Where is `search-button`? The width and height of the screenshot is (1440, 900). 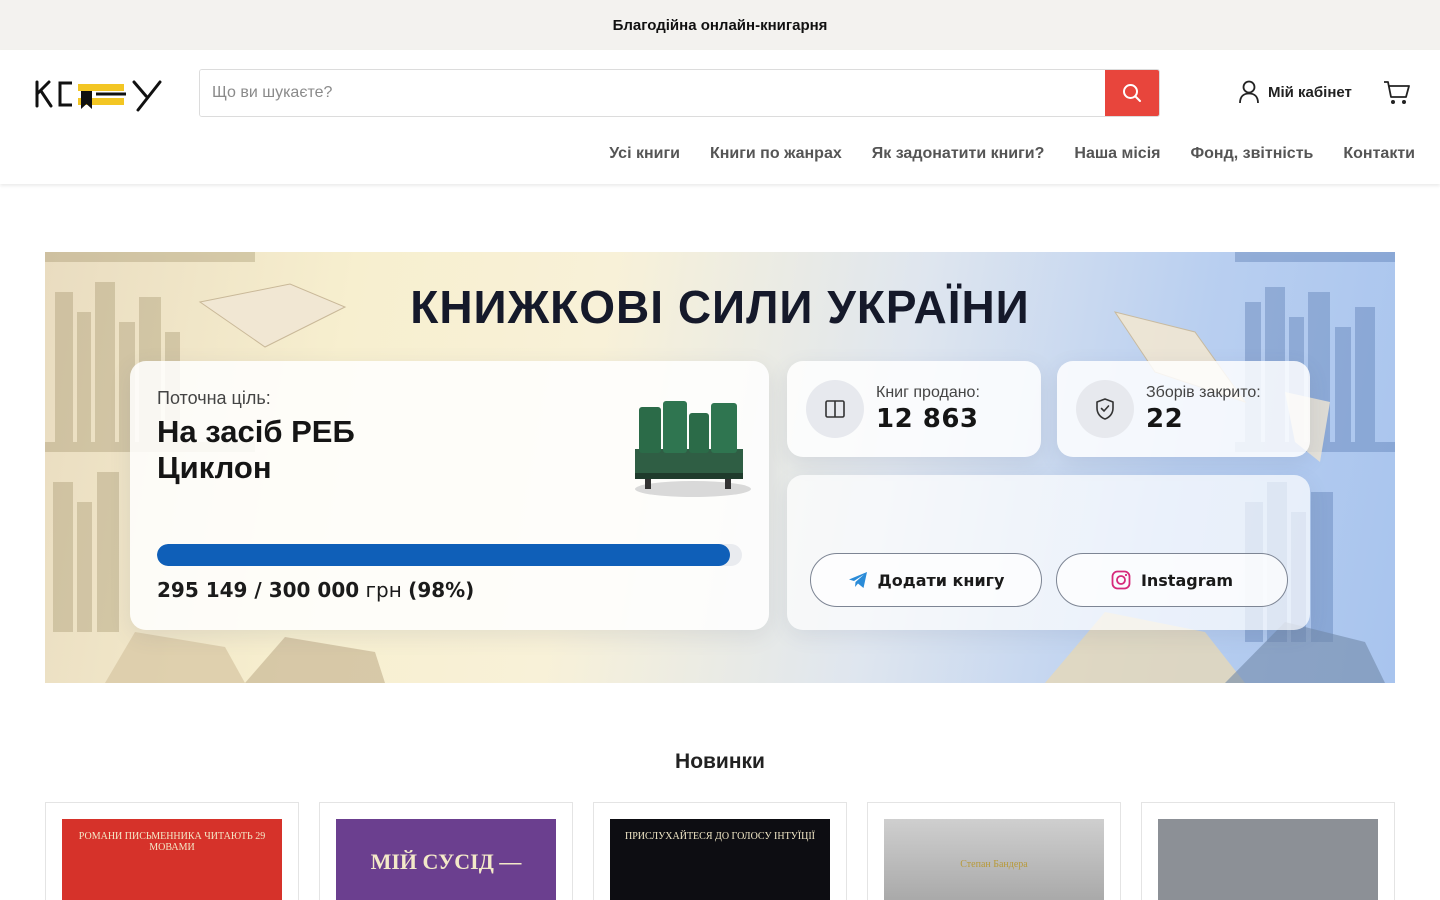 search-button is located at coordinates (1132, 93).